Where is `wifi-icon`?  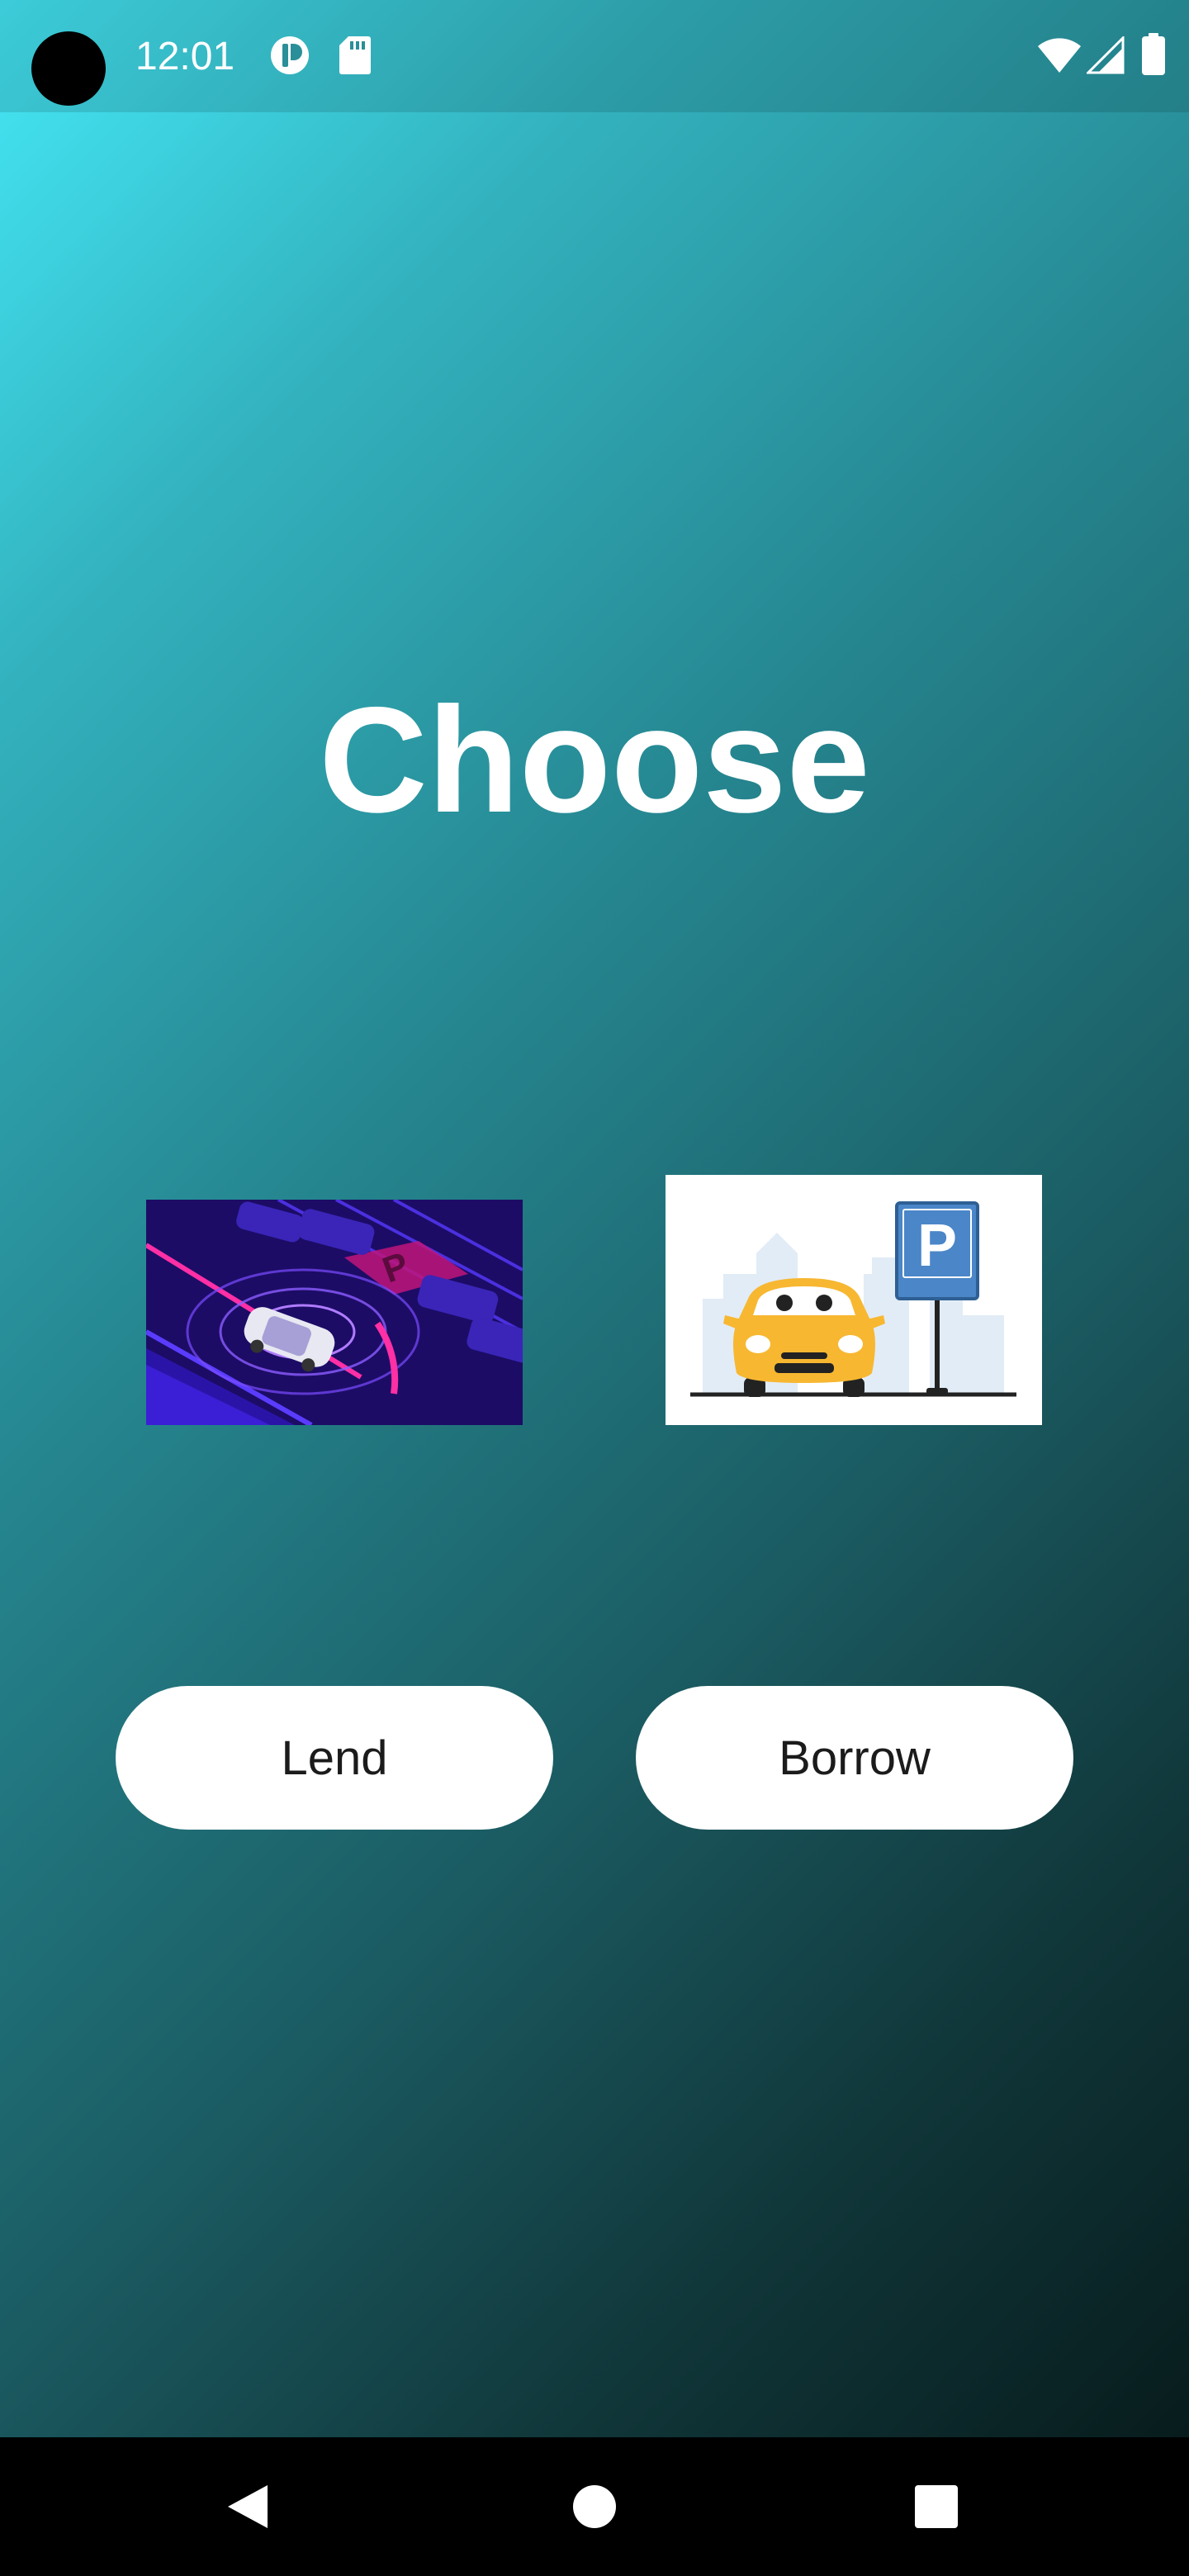
wifi-icon is located at coordinates (1059, 57).